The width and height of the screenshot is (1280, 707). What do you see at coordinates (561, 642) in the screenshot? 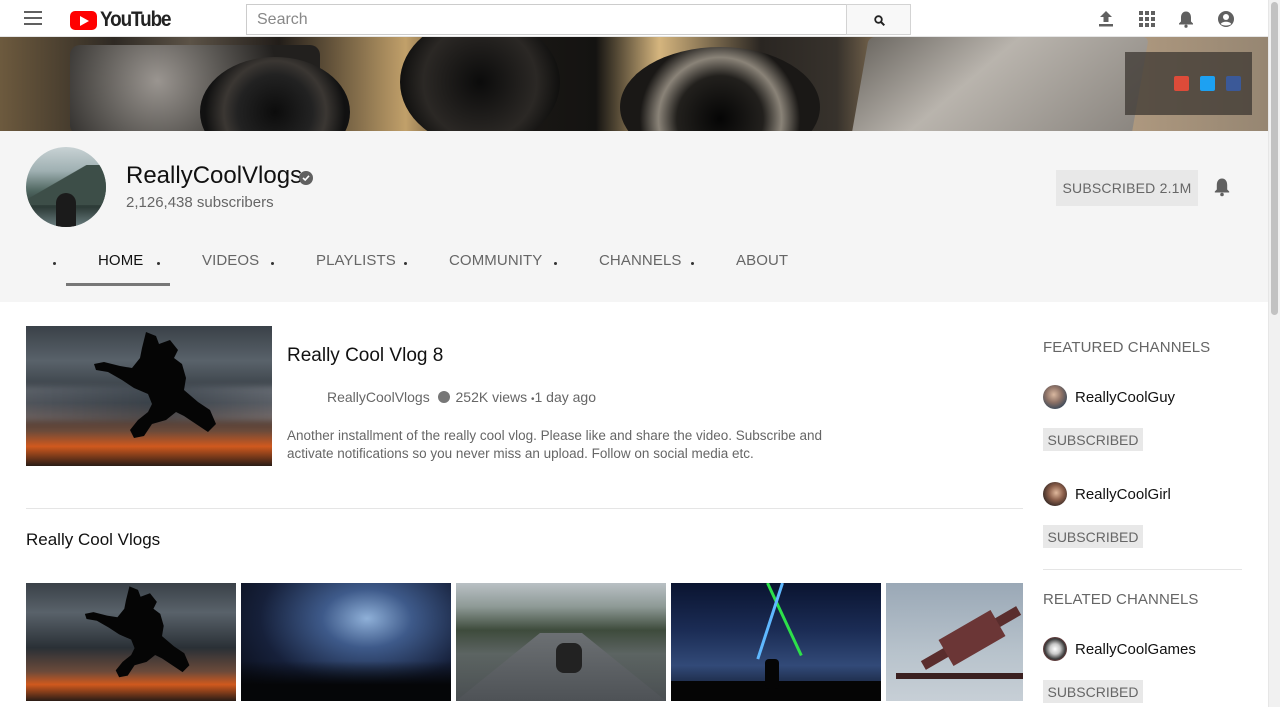
I see `video-thumbnail-longboard` at bounding box center [561, 642].